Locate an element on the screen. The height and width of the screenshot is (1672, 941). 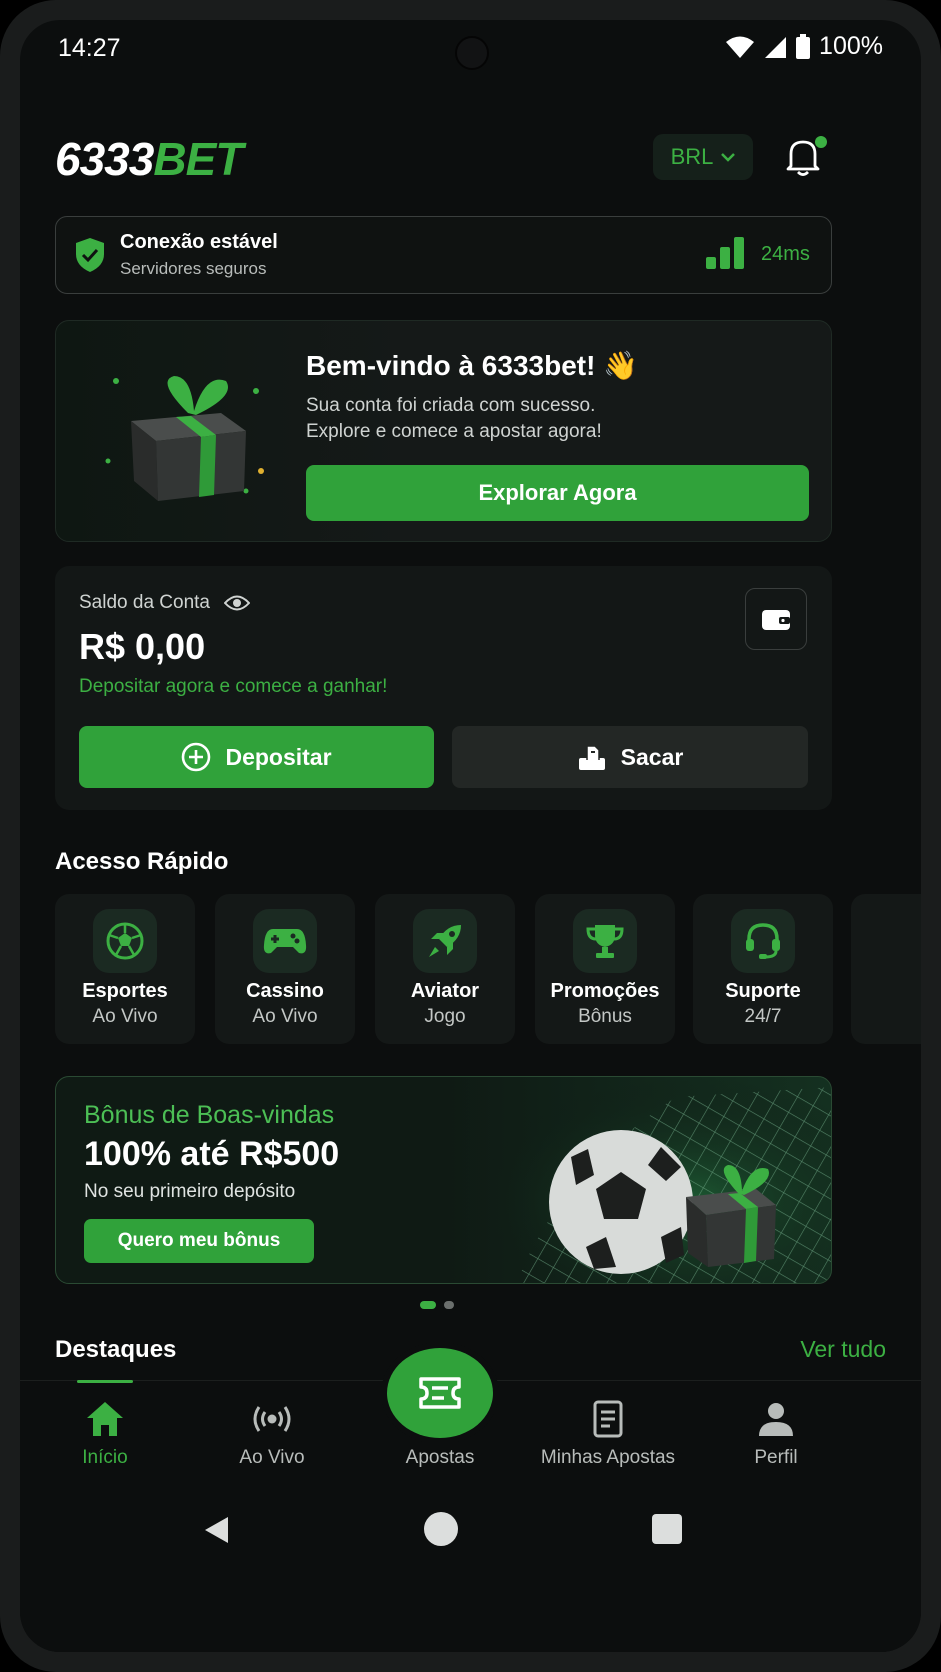
plus-circle-icon is located at coordinates (196, 757).